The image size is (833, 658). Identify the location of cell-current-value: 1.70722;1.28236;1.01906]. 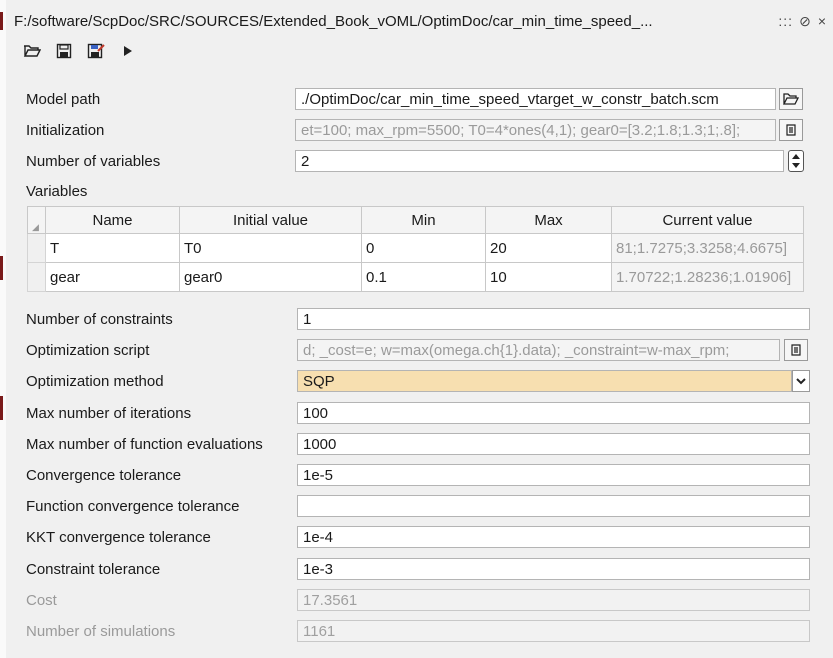
(707, 277).